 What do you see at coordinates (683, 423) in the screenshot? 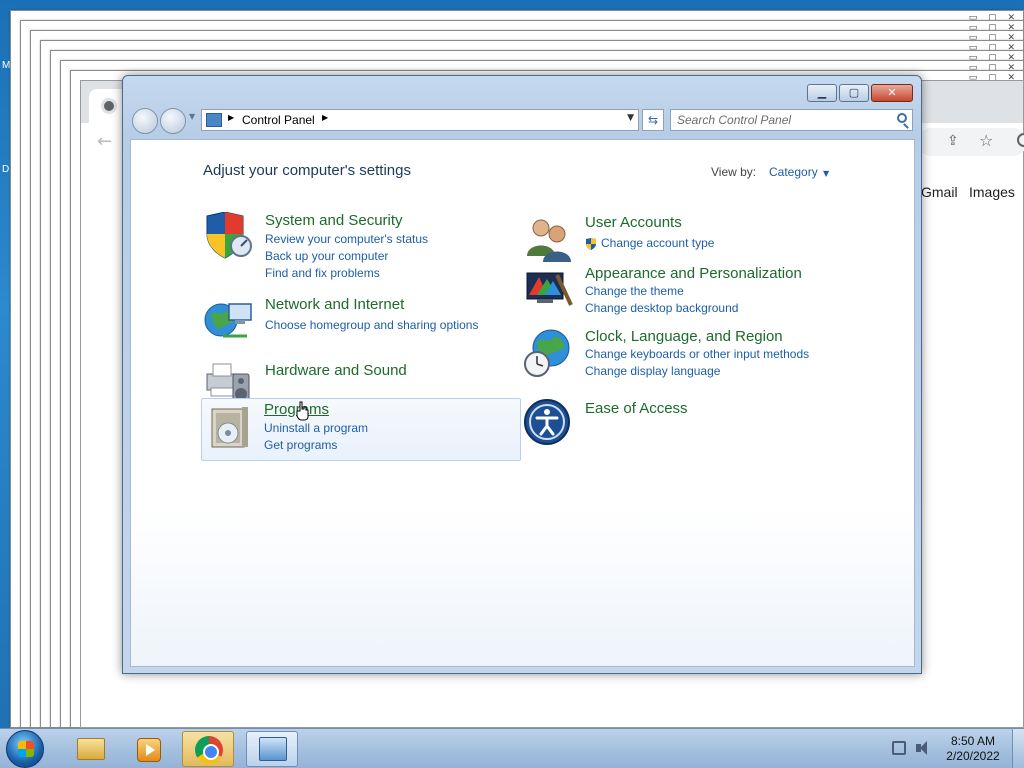
I see `category-ease-of-access: Ease of Access` at bounding box center [683, 423].